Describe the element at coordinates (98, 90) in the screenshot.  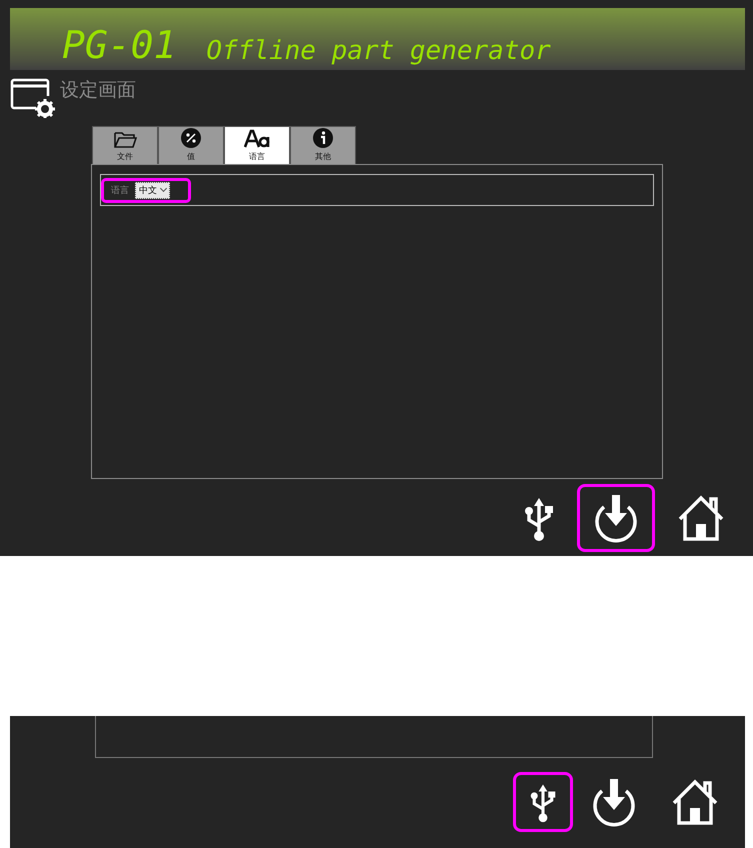
I see `screen-title: 设定画面` at that location.